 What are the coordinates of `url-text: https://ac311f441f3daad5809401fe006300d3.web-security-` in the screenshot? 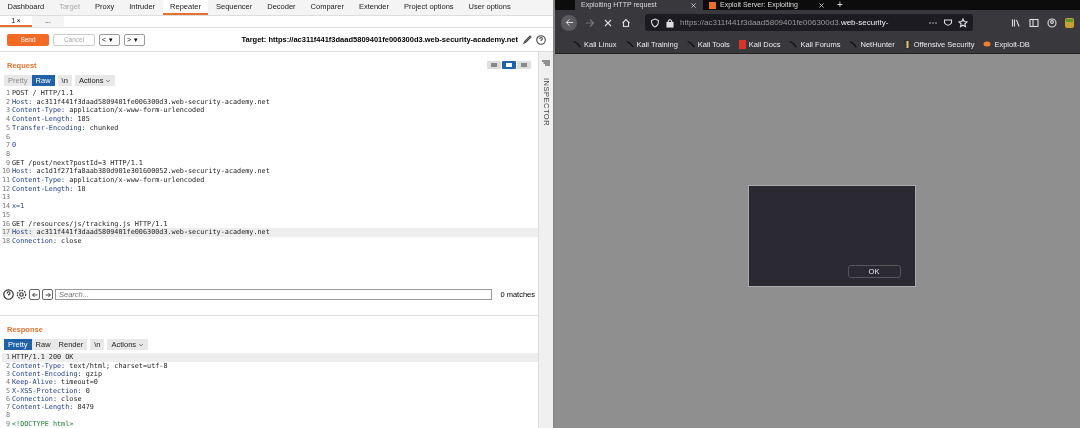 It's located at (785, 22).